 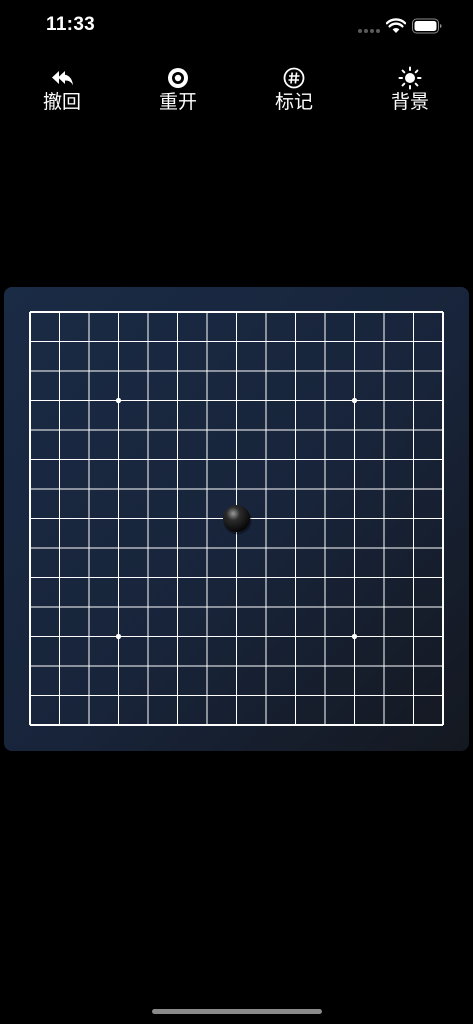 I want to click on restart-ring-icon, so click(x=178, y=78).